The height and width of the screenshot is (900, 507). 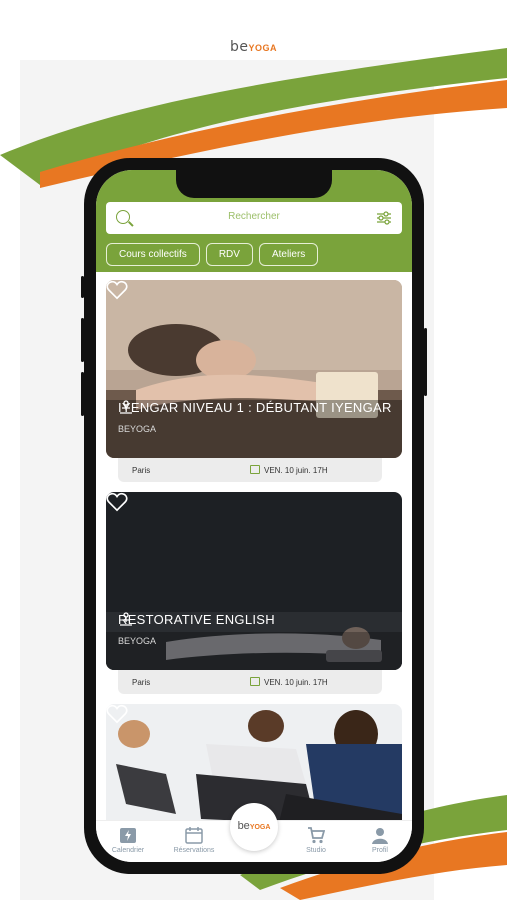 What do you see at coordinates (253, 47) in the screenshot?
I see `app-logo: beYOGA` at bounding box center [253, 47].